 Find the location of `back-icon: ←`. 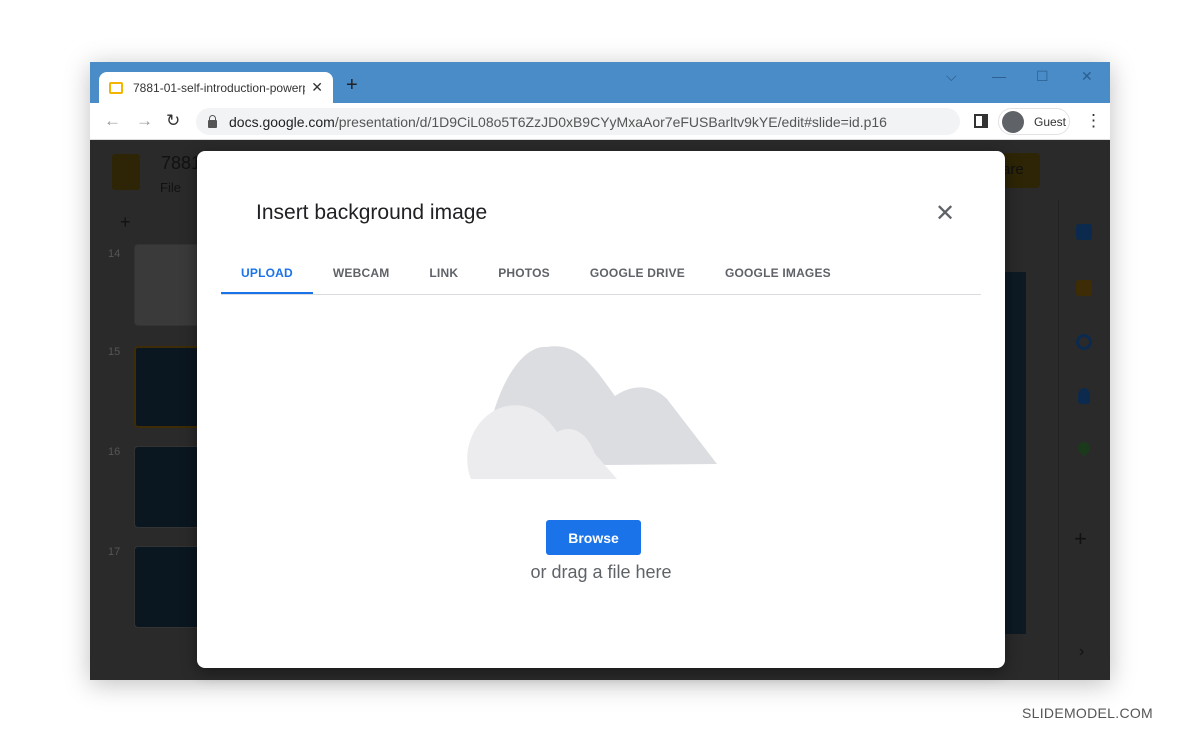

back-icon: ← is located at coordinates (112, 121).